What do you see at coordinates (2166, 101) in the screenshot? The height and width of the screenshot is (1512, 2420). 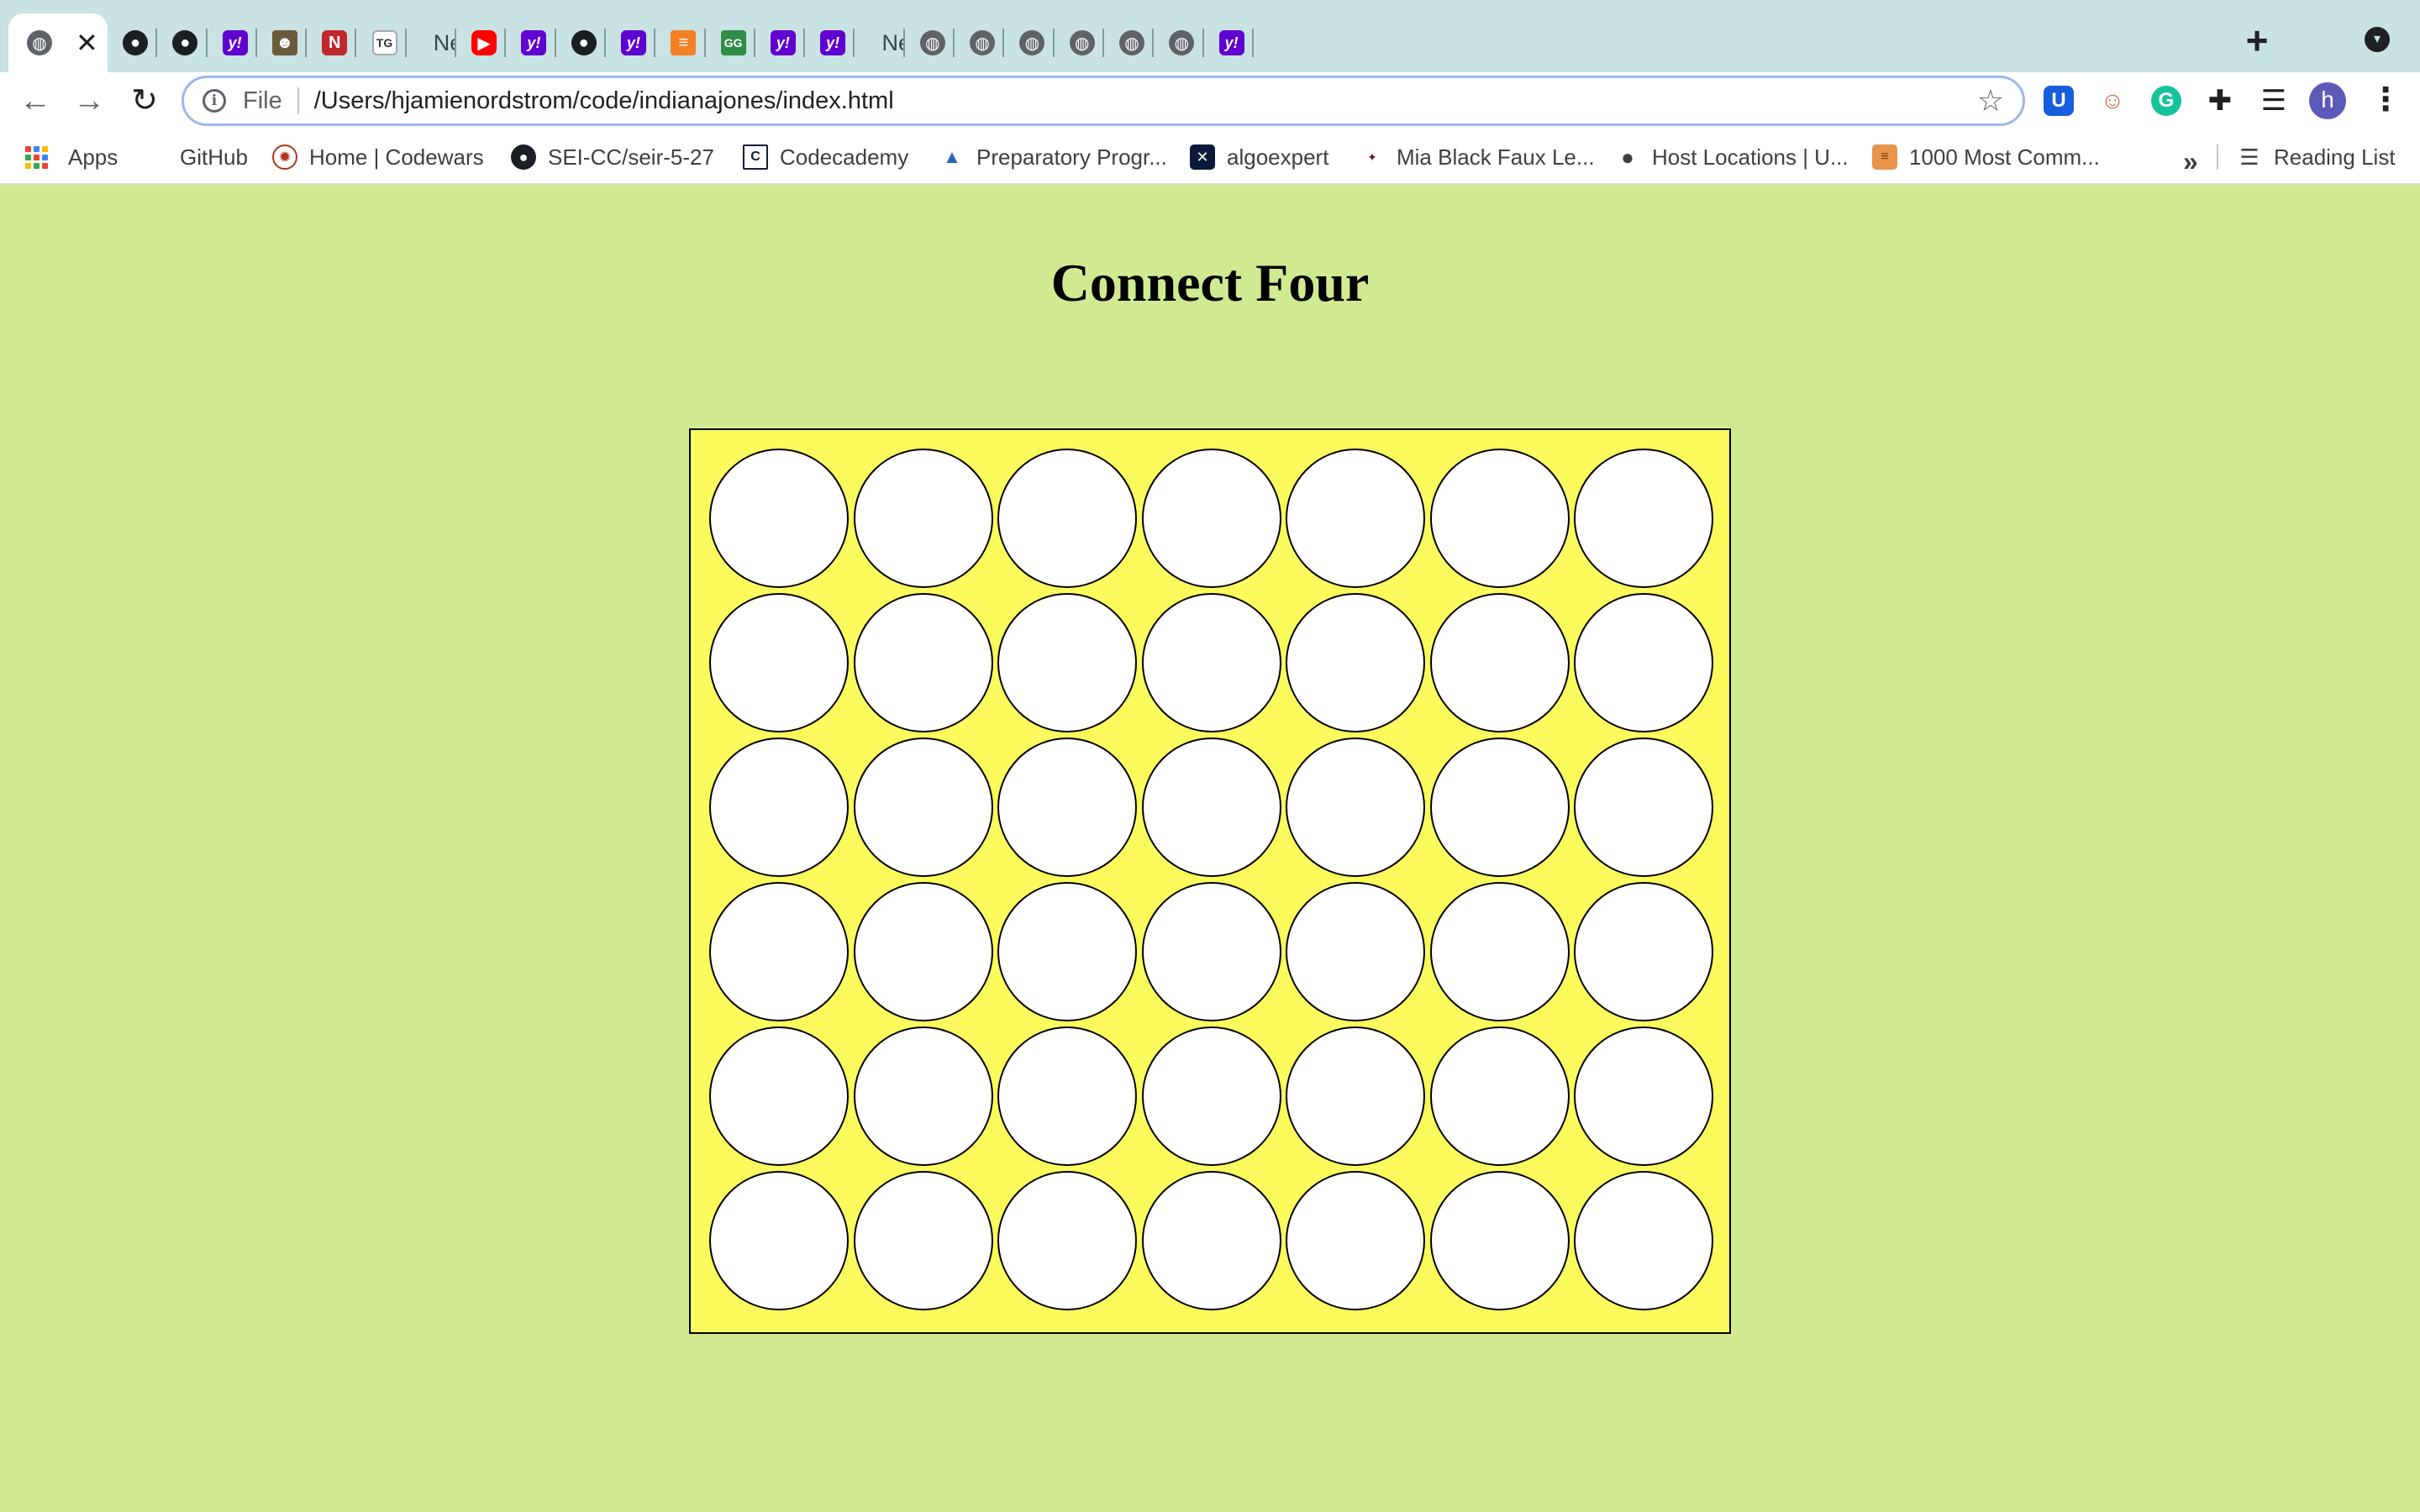 I see `grammarly-extension-icon: G` at bounding box center [2166, 101].